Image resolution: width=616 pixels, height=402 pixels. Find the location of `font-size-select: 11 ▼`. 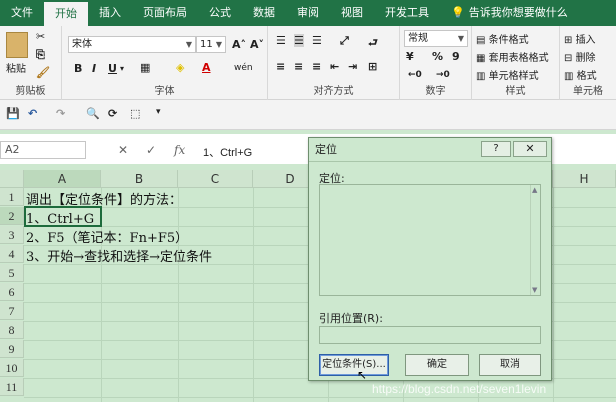

font-size-select: 11 ▼ is located at coordinates (211, 44).